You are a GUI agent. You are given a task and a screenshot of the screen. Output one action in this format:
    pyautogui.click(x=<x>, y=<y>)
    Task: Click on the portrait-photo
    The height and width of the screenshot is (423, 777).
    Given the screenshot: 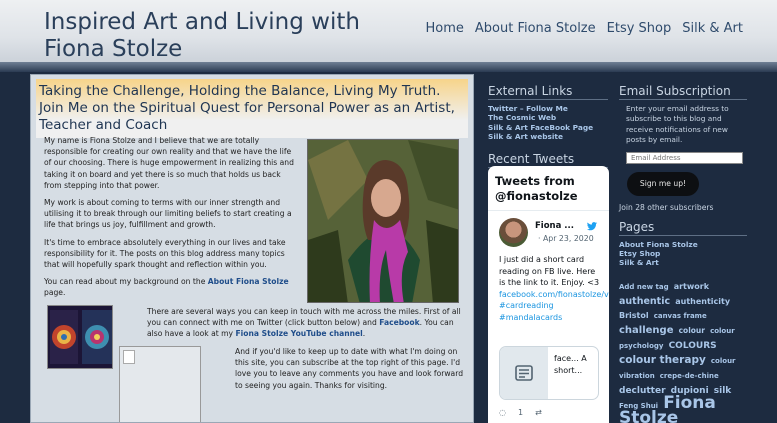 What is the action you would take?
    pyautogui.click(x=383, y=221)
    